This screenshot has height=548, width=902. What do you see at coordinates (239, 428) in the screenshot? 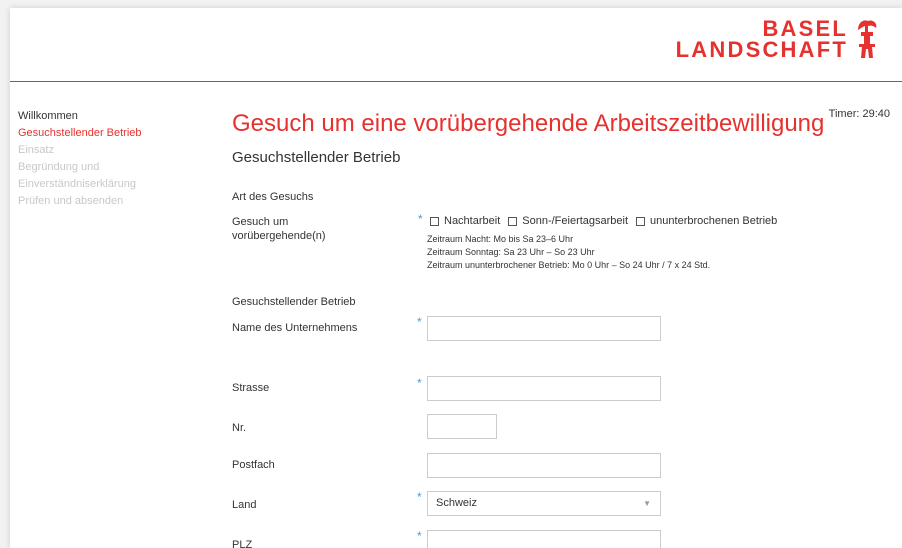
I see `nr-label: Nr.` at bounding box center [239, 428].